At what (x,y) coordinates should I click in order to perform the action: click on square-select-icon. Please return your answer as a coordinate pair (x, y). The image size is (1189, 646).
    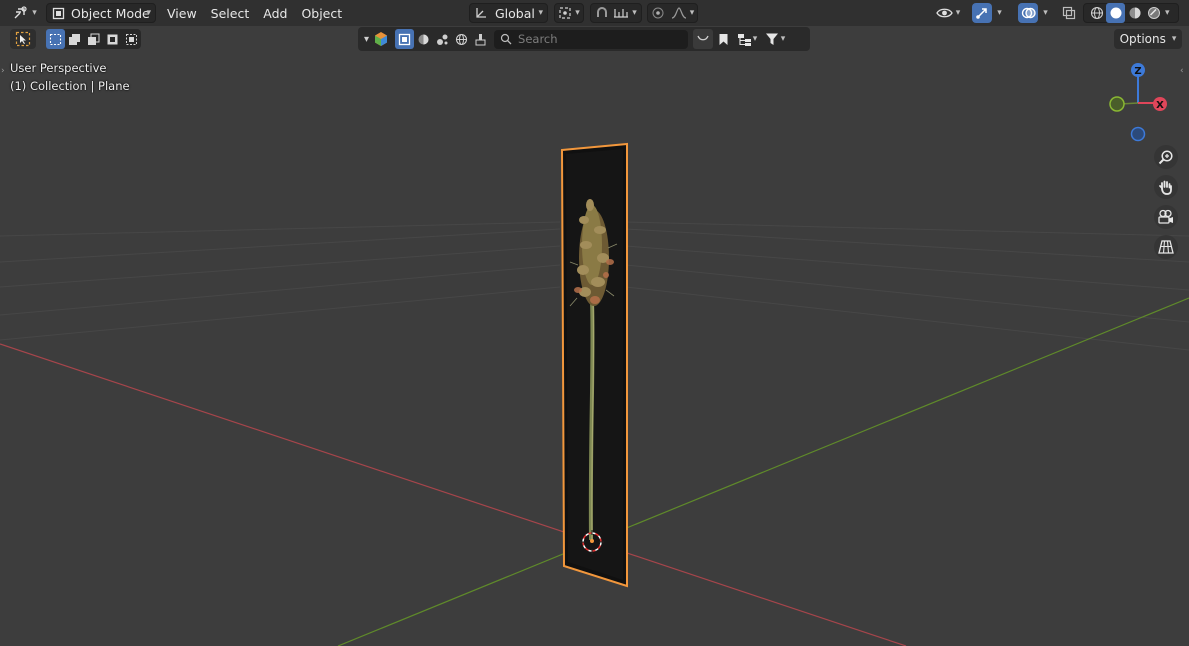
    Looking at the image, I should click on (404, 39).